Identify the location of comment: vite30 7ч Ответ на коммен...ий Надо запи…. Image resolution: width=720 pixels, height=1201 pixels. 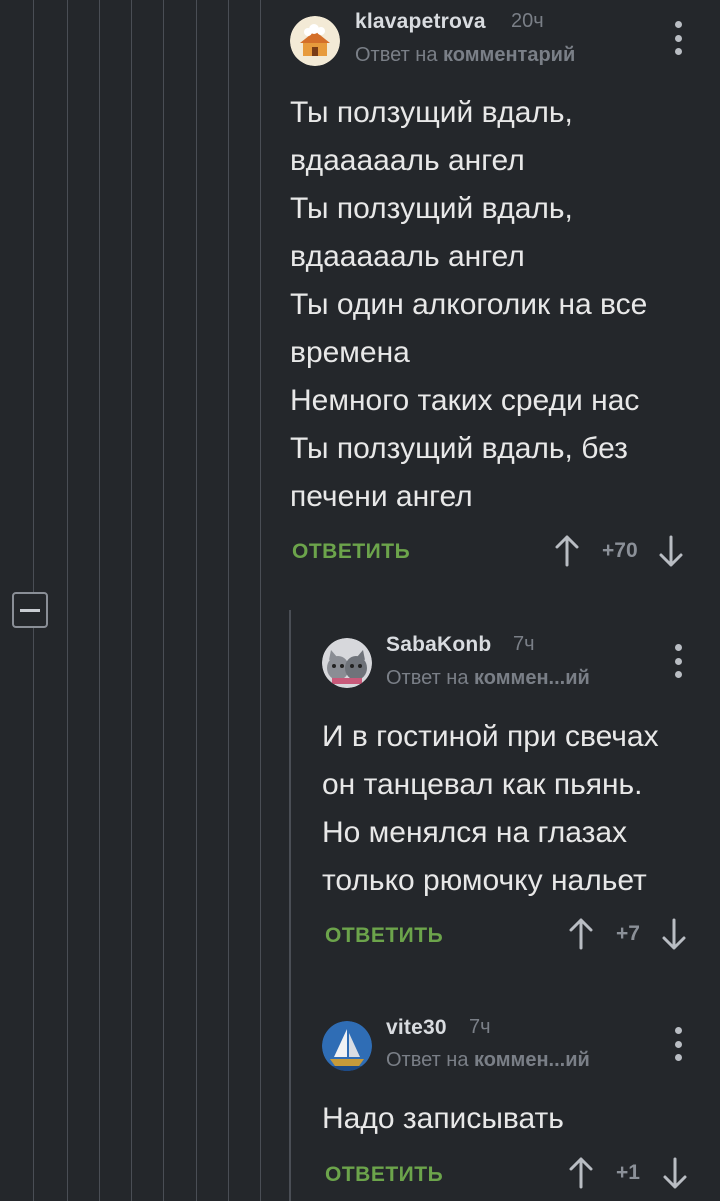
(521, 1102).